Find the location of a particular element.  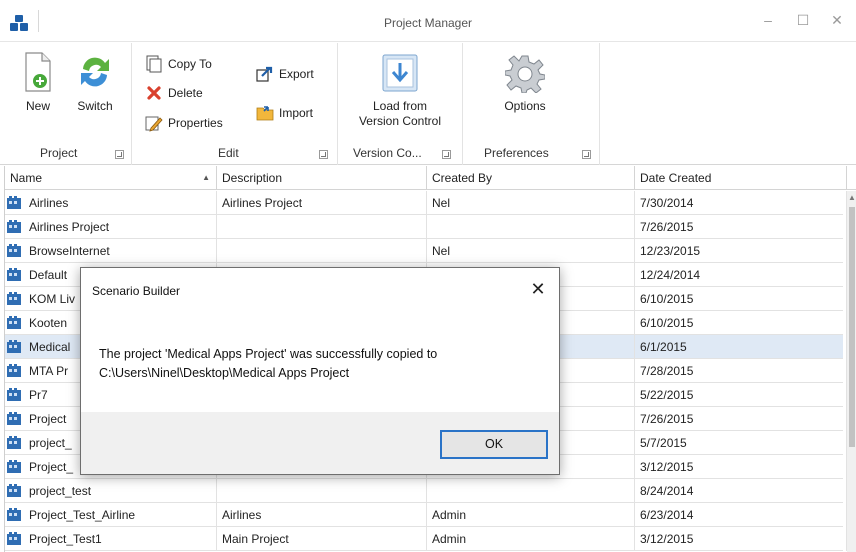

cell-text: Project_Test_Airline is located at coordinates (82, 515).